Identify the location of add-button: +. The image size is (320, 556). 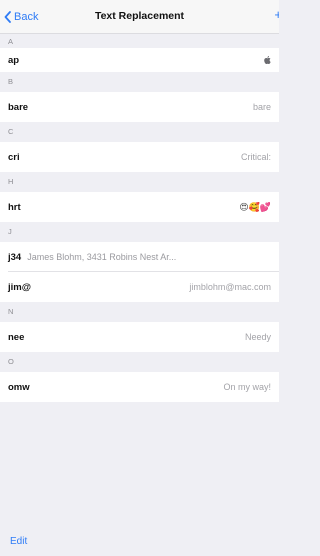
(276, 14).